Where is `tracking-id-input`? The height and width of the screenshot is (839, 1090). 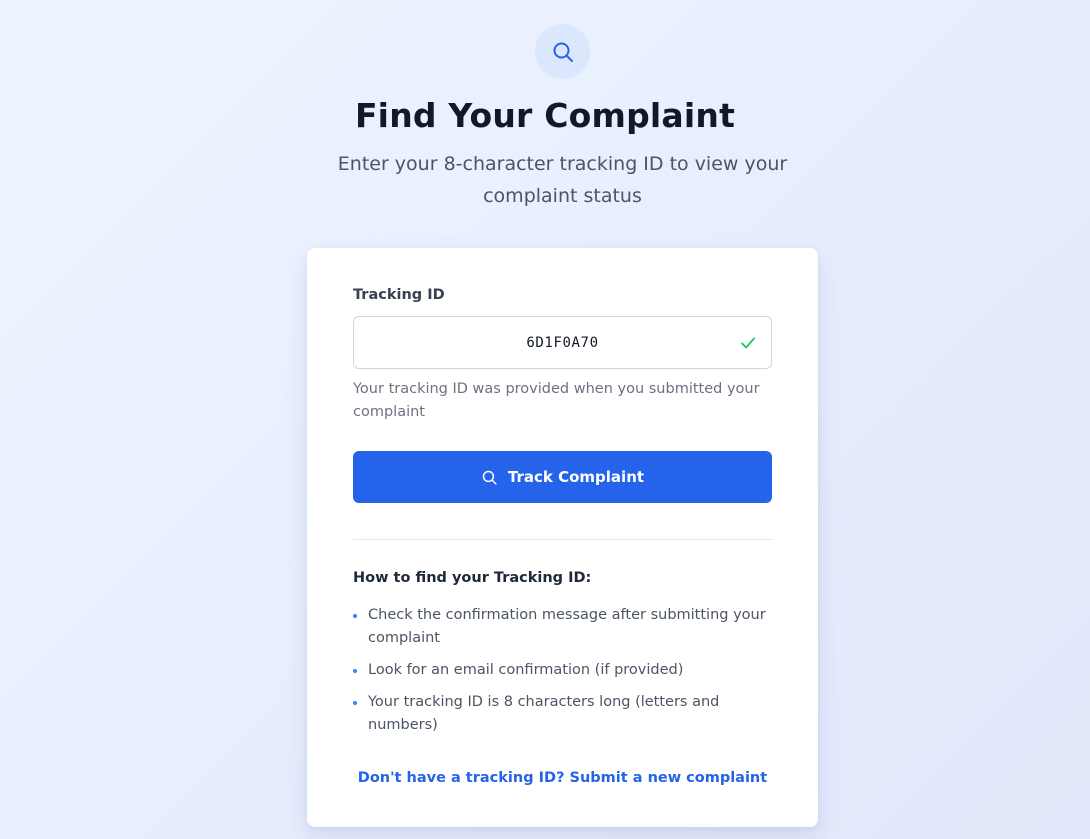
tracking-id-input is located at coordinates (562, 342).